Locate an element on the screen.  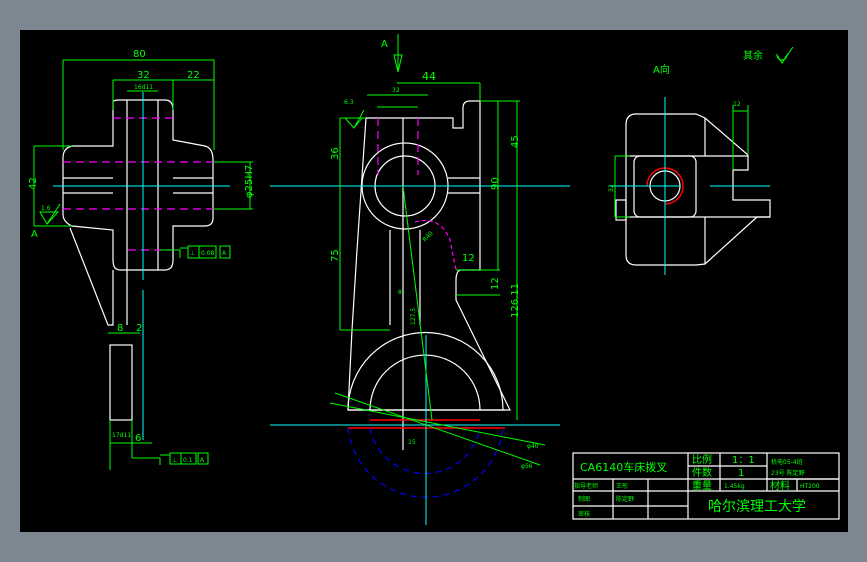
dim-phi56: φ56 is located at coordinates (527, 466).